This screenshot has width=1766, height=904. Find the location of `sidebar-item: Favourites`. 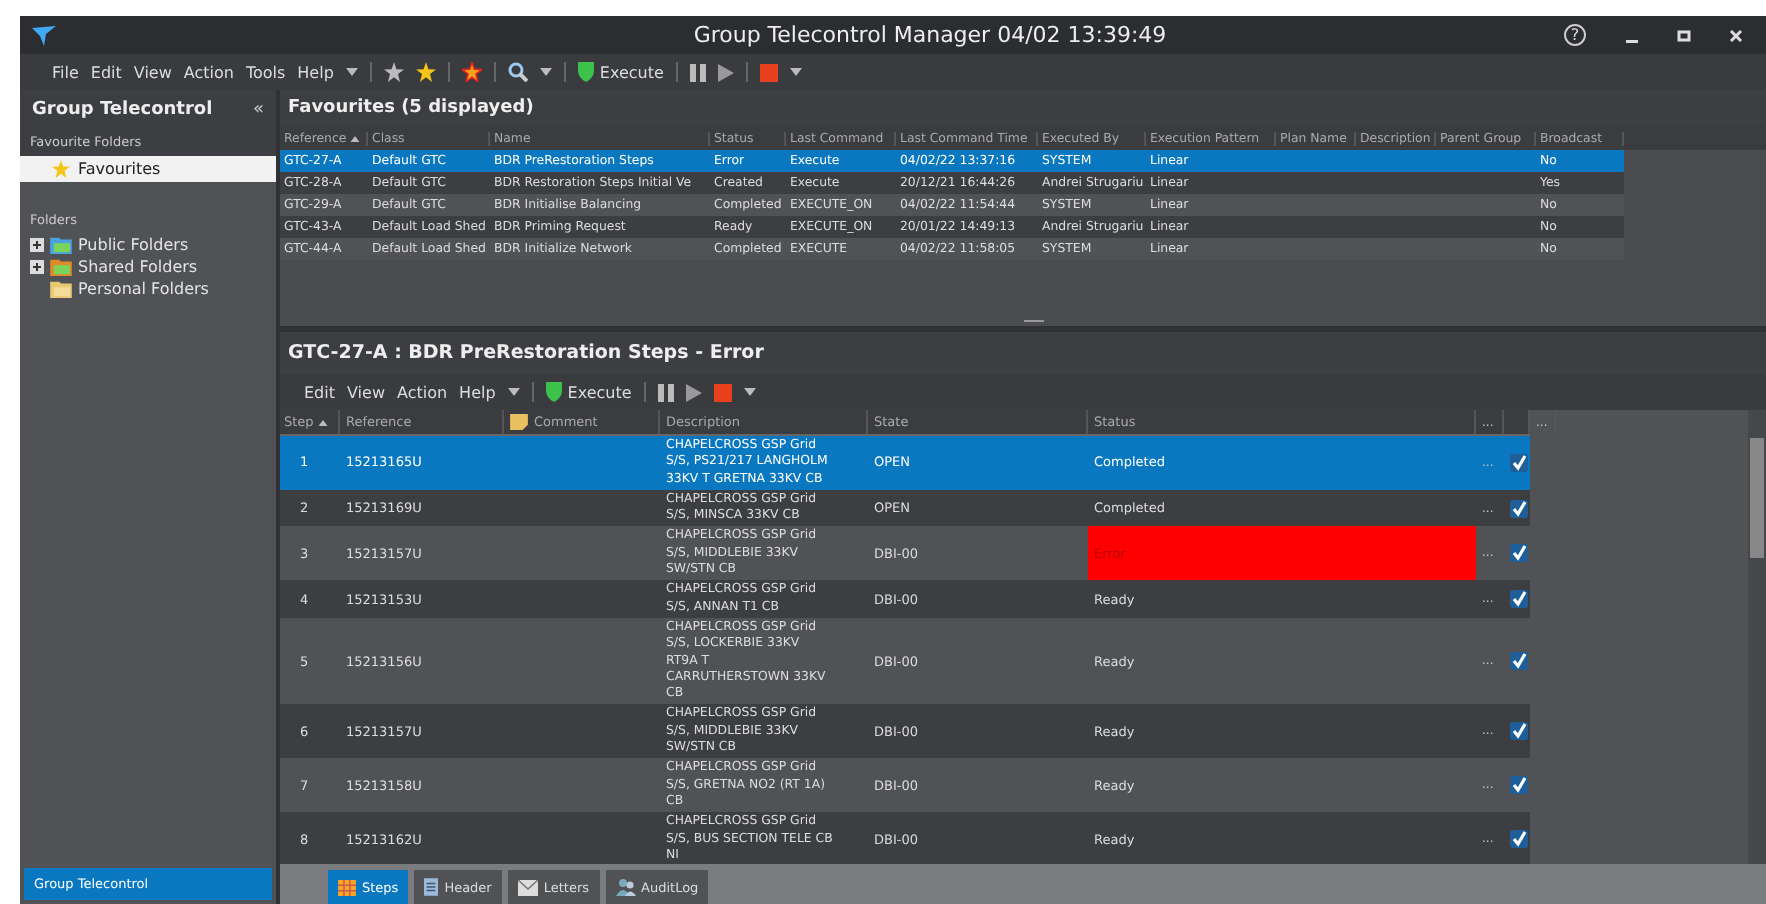

sidebar-item: Favourites is located at coordinates (148, 169).